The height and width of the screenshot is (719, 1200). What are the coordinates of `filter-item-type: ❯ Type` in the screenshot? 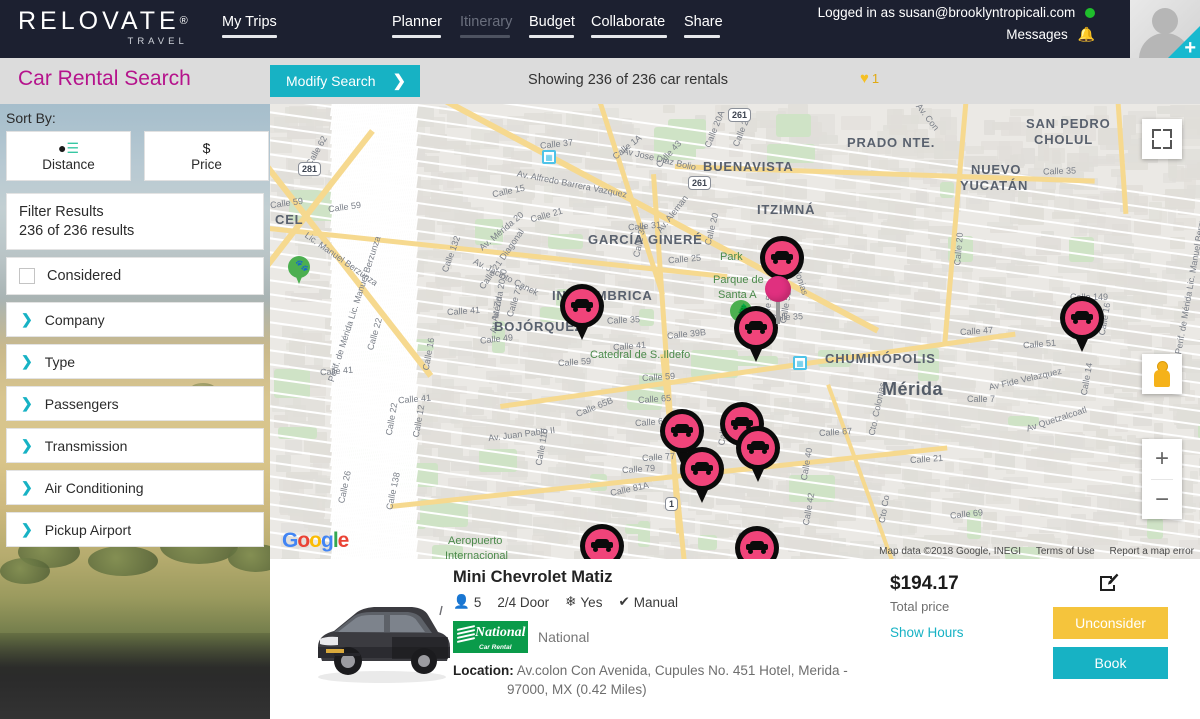 It's located at (135, 361).